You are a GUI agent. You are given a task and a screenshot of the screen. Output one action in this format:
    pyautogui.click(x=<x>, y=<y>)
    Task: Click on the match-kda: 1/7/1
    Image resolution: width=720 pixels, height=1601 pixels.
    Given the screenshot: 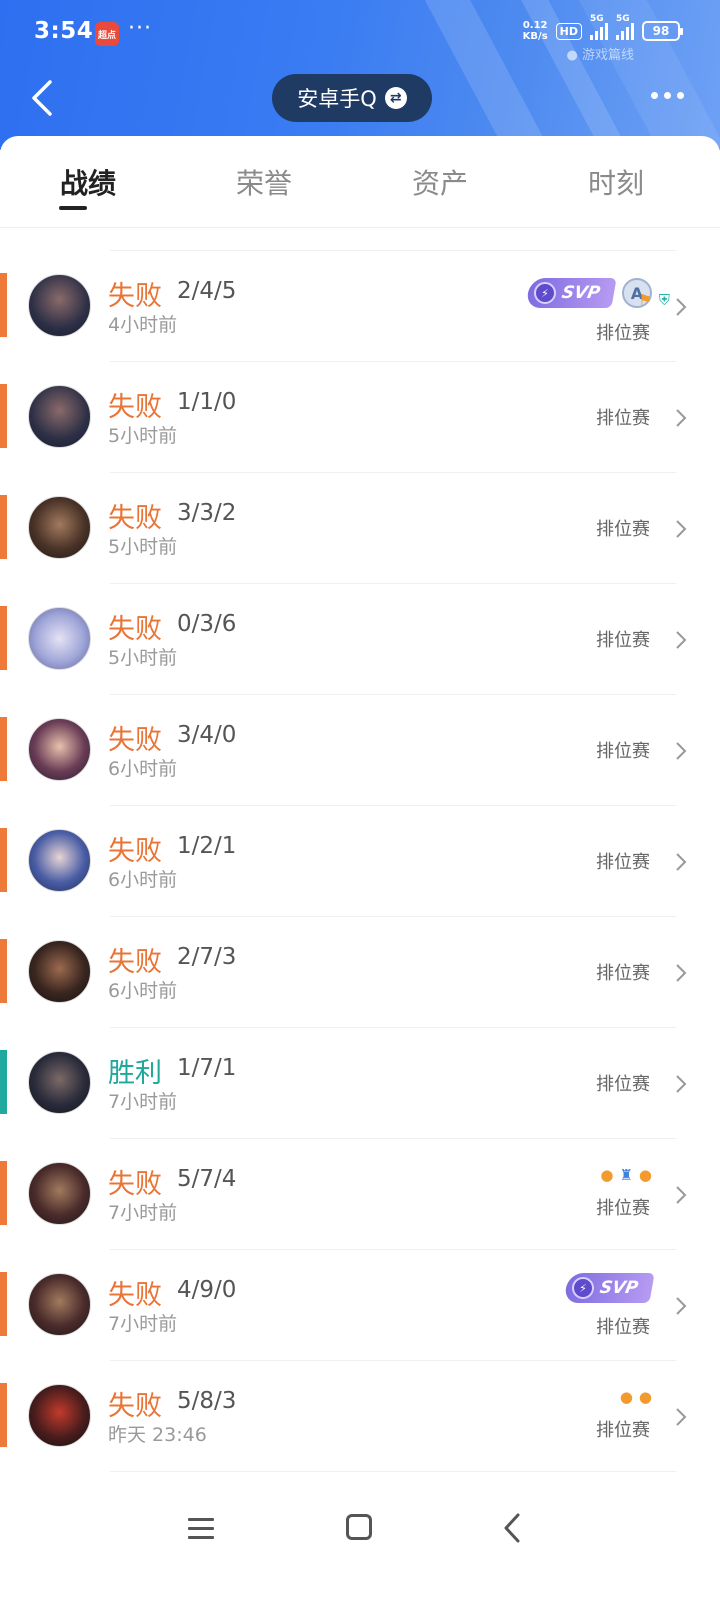 What is the action you would take?
    pyautogui.click(x=207, y=1068)
    